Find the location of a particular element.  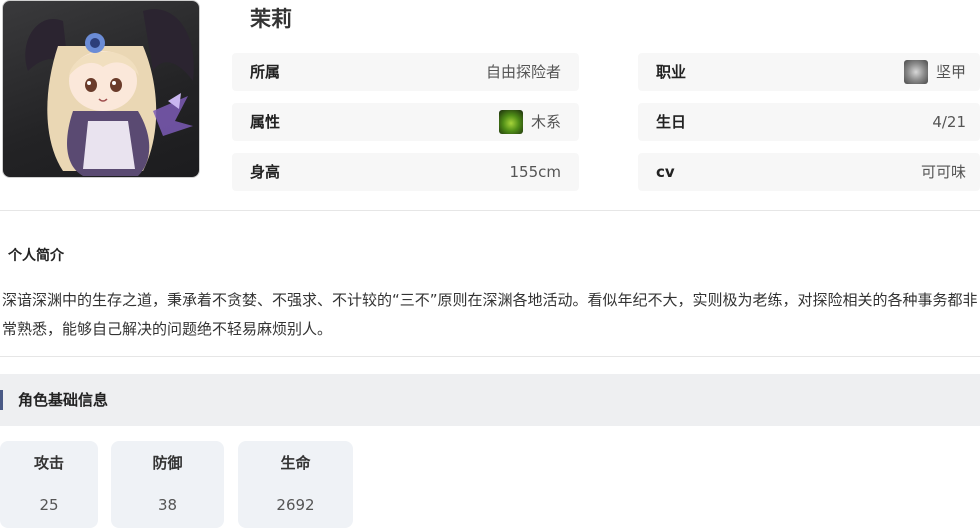

stat-value: 38 is located at coordinates (167, 505).